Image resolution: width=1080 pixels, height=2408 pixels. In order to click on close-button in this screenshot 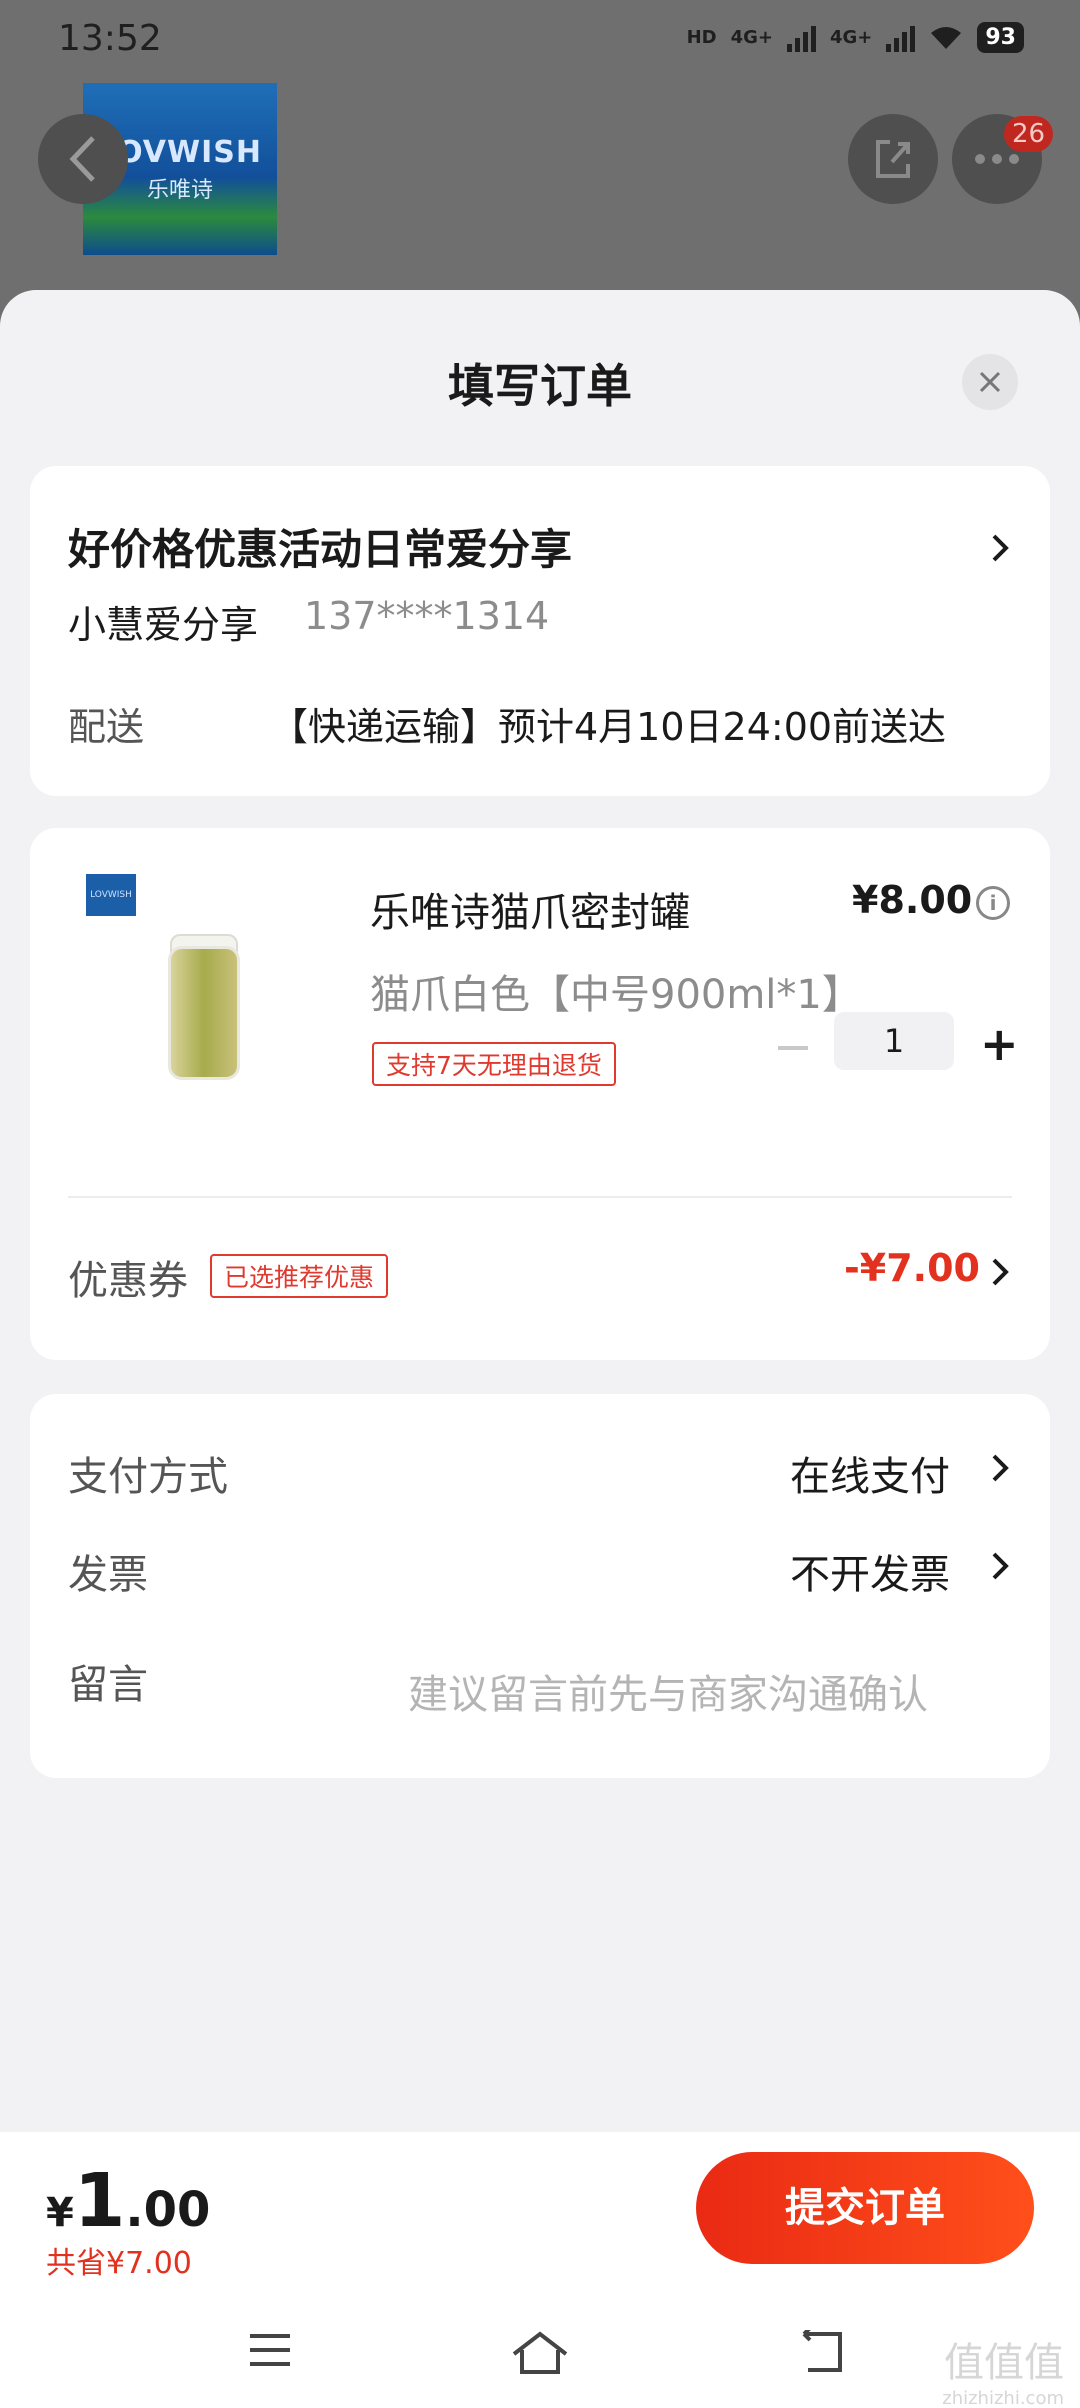, I will do `click(990, 382)`.